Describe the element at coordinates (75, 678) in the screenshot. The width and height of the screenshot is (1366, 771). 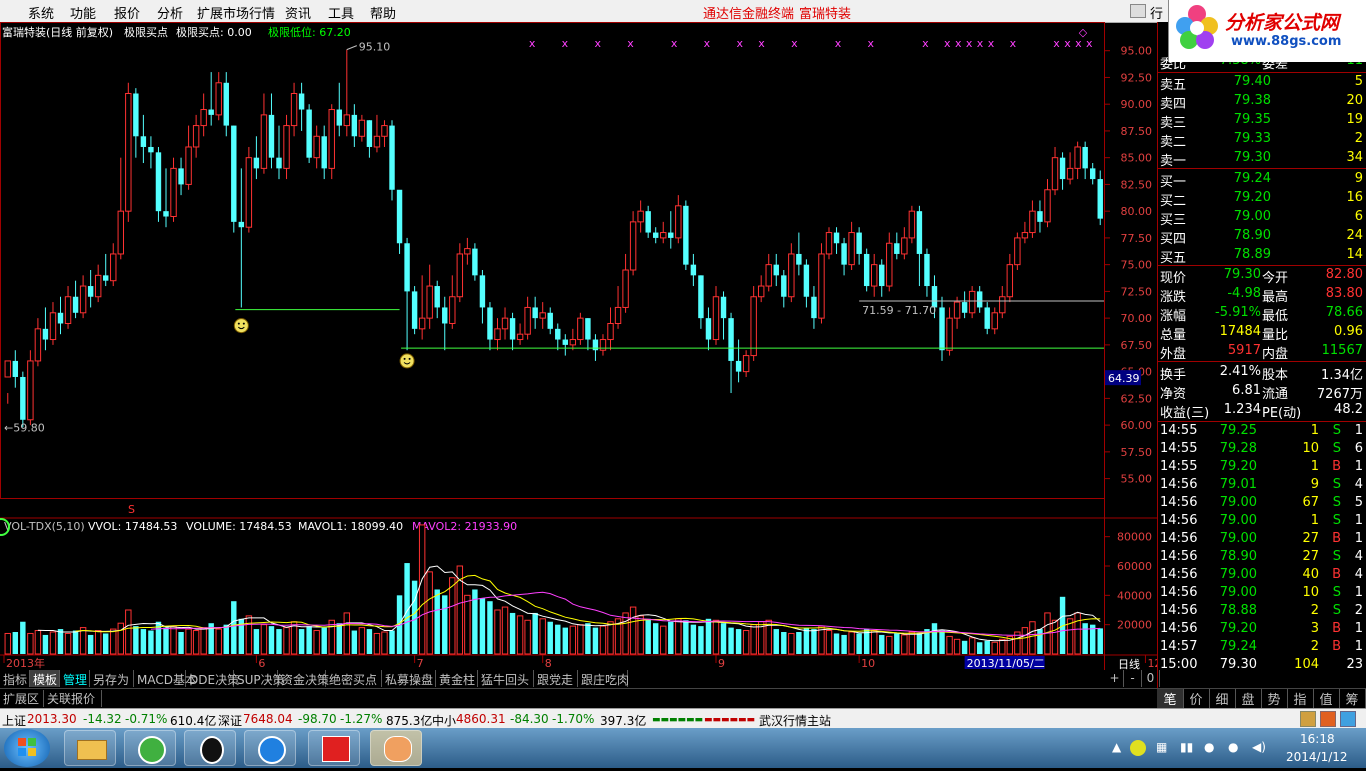
I see `tab-indicator-2: 管理` at that location.